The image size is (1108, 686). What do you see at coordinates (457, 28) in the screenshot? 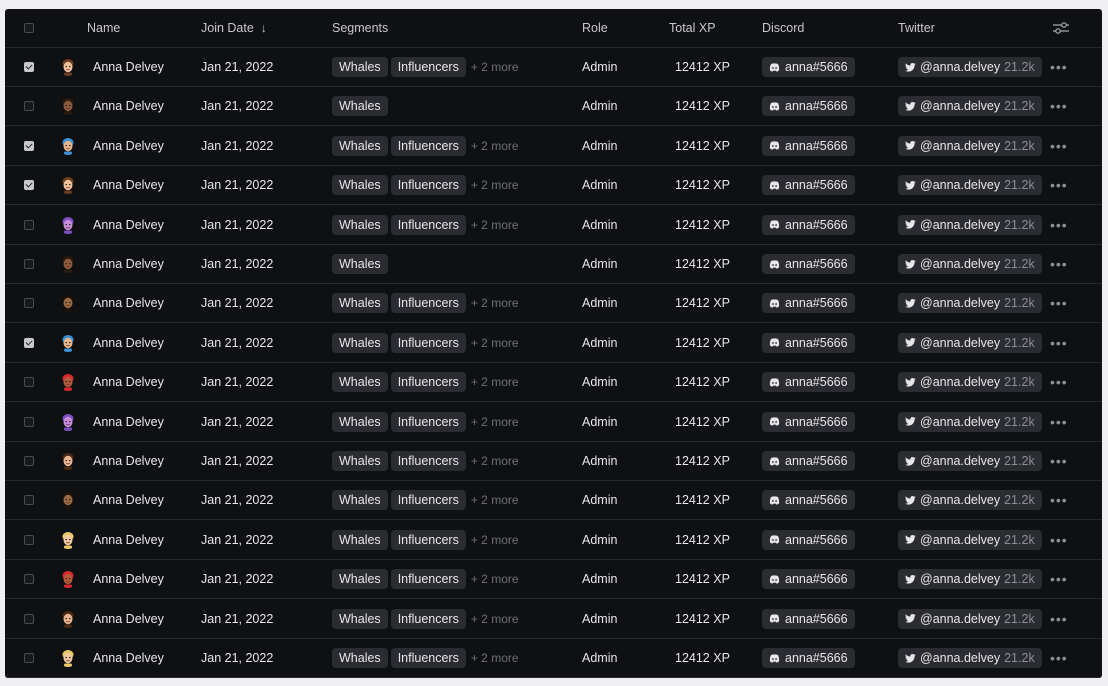
I see `column-header-segments: Segments` at bounding box center [457, 28].